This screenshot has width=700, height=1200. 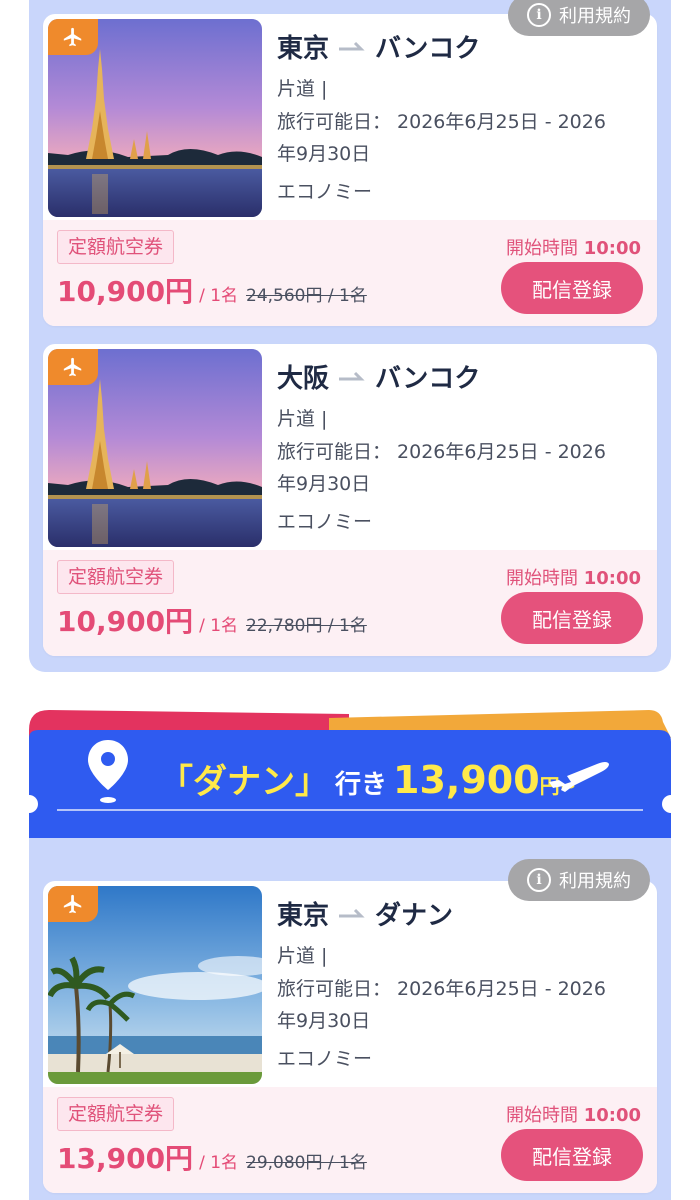 What do you see at coordinates (466, 780) in the screenshot?
I see `banner-price: 13,900` at bounding box center [466, 780].